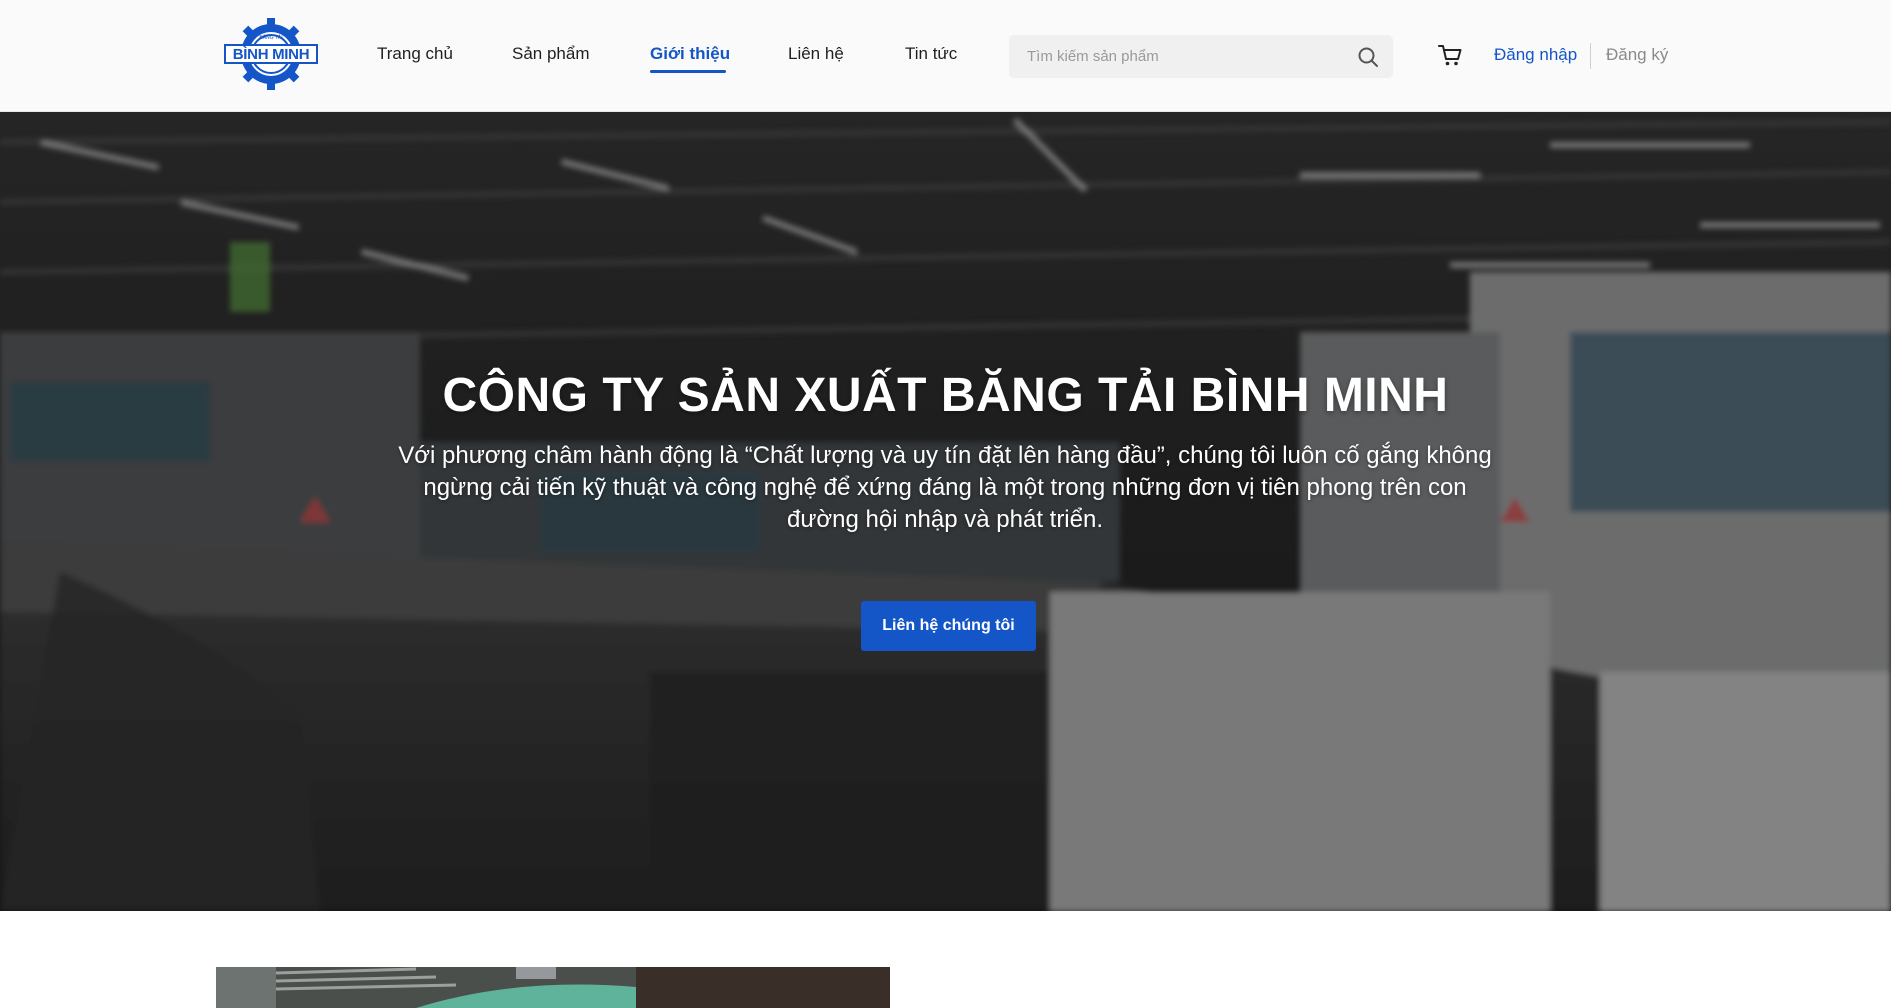 Image resolution: width=1891 pixels, height=1008 pixels. What do you see at coordinates (945, 395) in the screenshot?
I see `hero-title: CÔNG TY SẢN XUẤT BĂNG TẢI BÌNH MINH` at bounding box center [945, 395].